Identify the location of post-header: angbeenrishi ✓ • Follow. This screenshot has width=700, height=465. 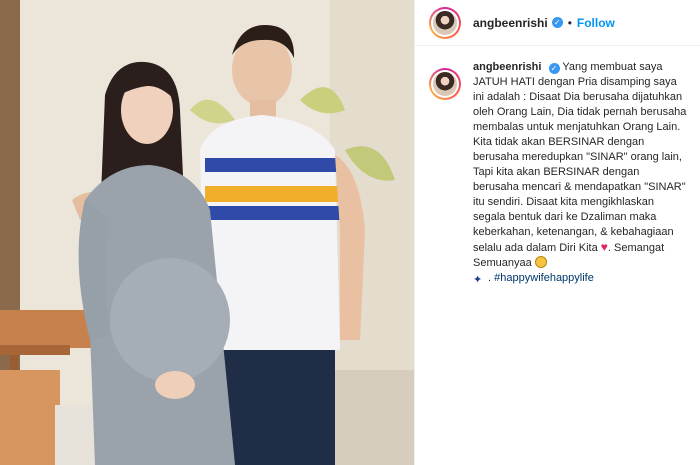
(557, 23).